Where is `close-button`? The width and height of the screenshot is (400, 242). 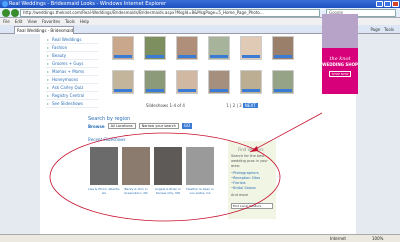
close-button is located at coordinates (395, 4).